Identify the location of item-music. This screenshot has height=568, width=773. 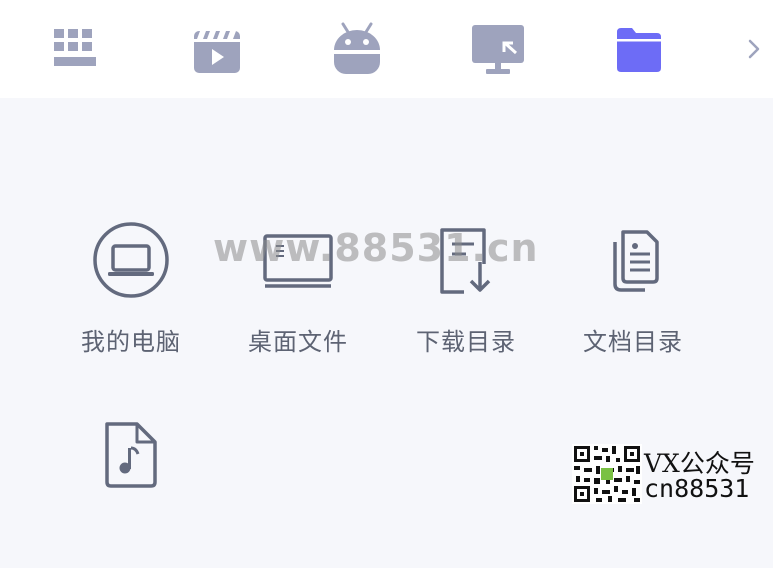
(131, 493).